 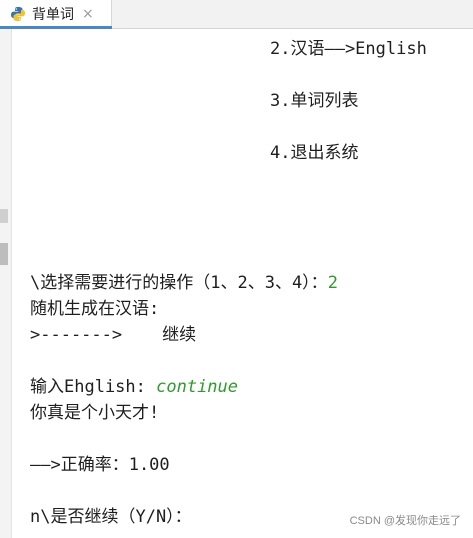 I want to click on random-label: 随机生成在汉语:, so click(x=95, y=309).